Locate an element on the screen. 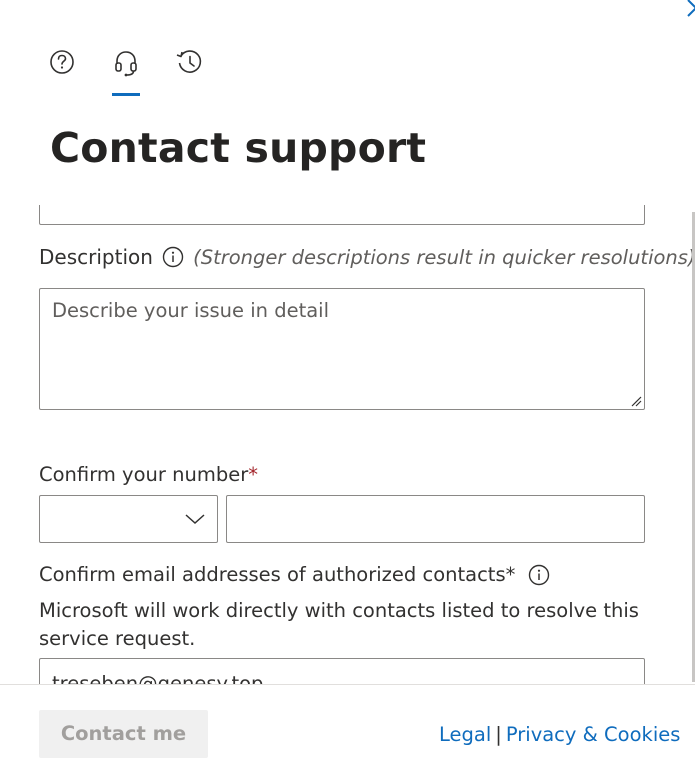  tab-history is located at coordinates (188, 64).